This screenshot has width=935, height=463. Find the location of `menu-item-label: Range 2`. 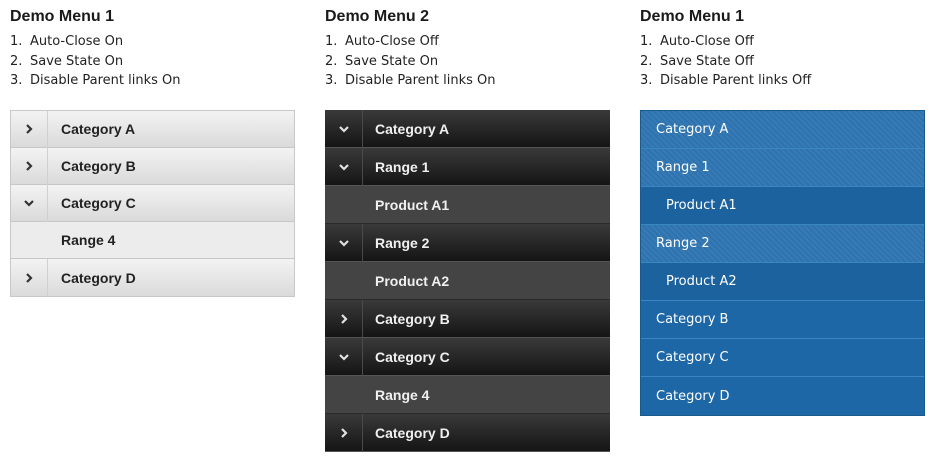

menu-item-label: Range 2 is located at coordinates (402, 242).